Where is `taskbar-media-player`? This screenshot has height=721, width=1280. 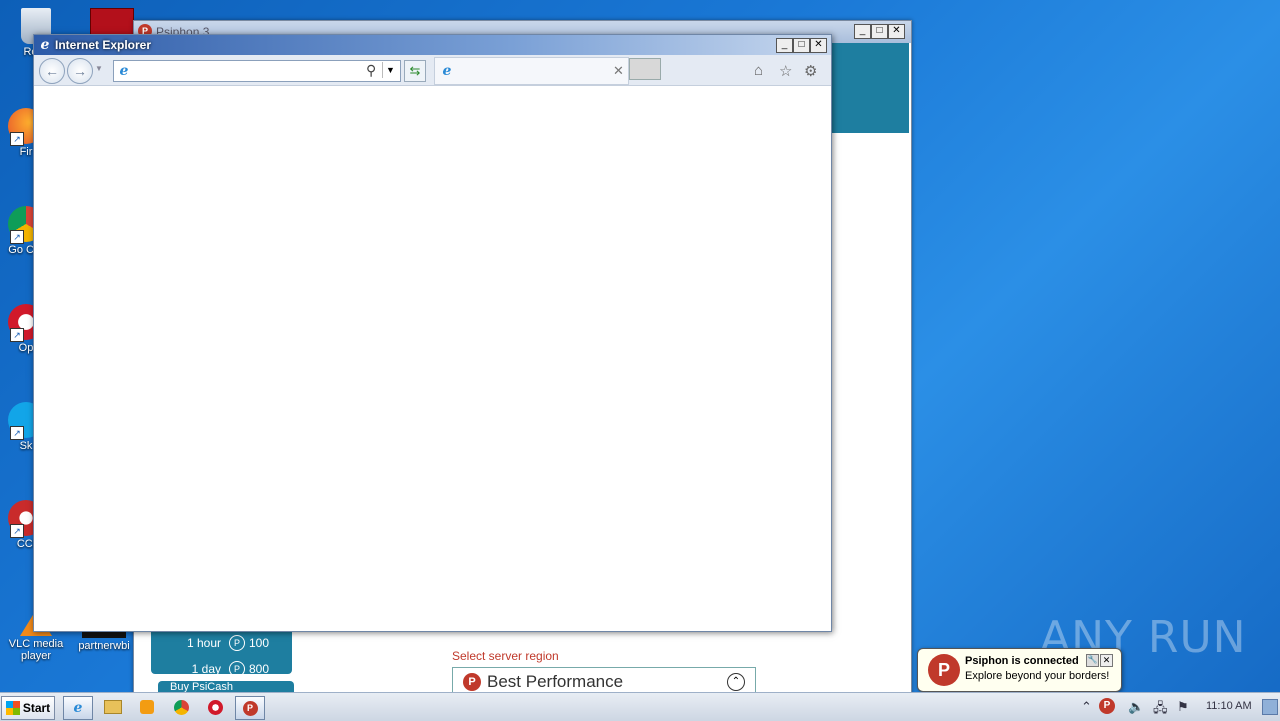 taskbar-media-player is located at coordinates (147, 707).